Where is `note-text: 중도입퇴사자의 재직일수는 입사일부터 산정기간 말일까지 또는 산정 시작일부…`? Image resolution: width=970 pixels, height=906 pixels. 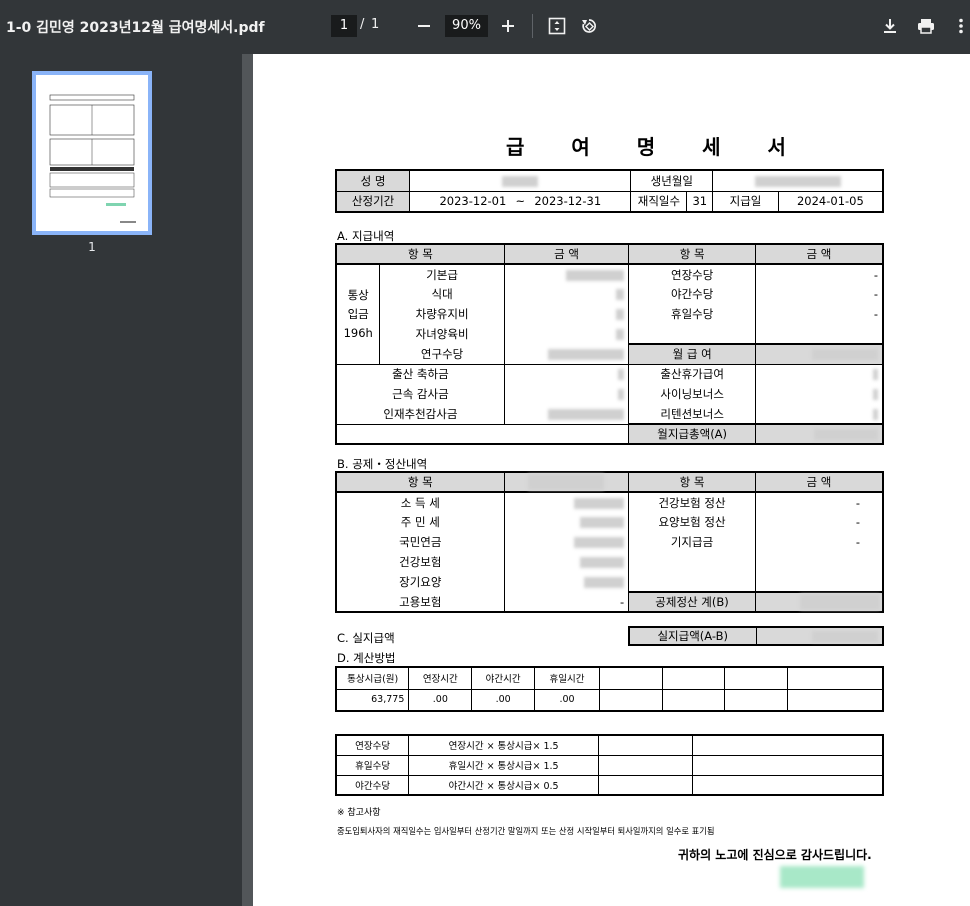 note-text: 중도입퇴사자의 재직일수는 입사일부터 산정기간 말일까지 또는 산정 시작일부… is located at coordinates (526, 831).